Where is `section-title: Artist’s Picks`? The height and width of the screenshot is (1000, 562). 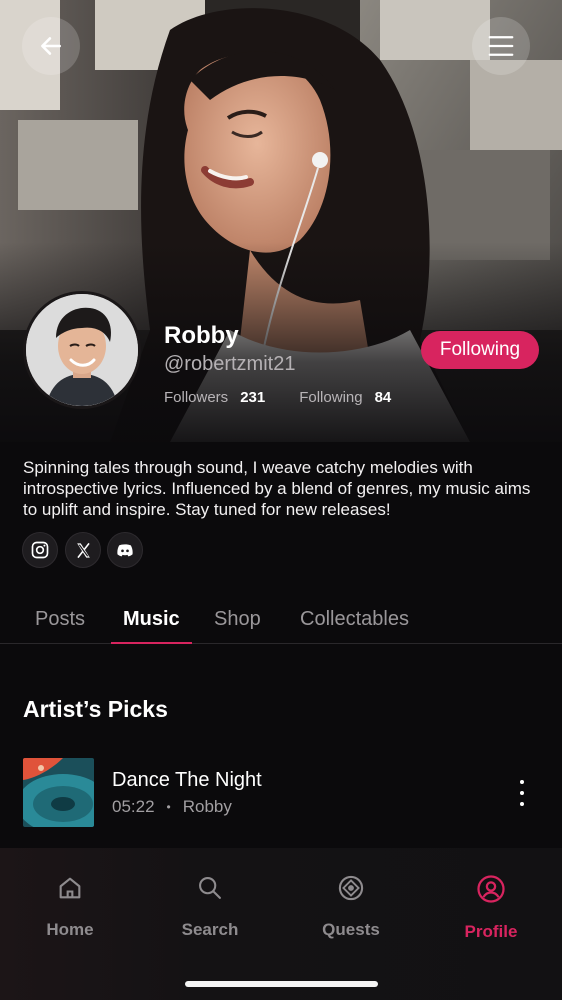
section-title: Artist’s Picks is located at coordinates (95, 709).